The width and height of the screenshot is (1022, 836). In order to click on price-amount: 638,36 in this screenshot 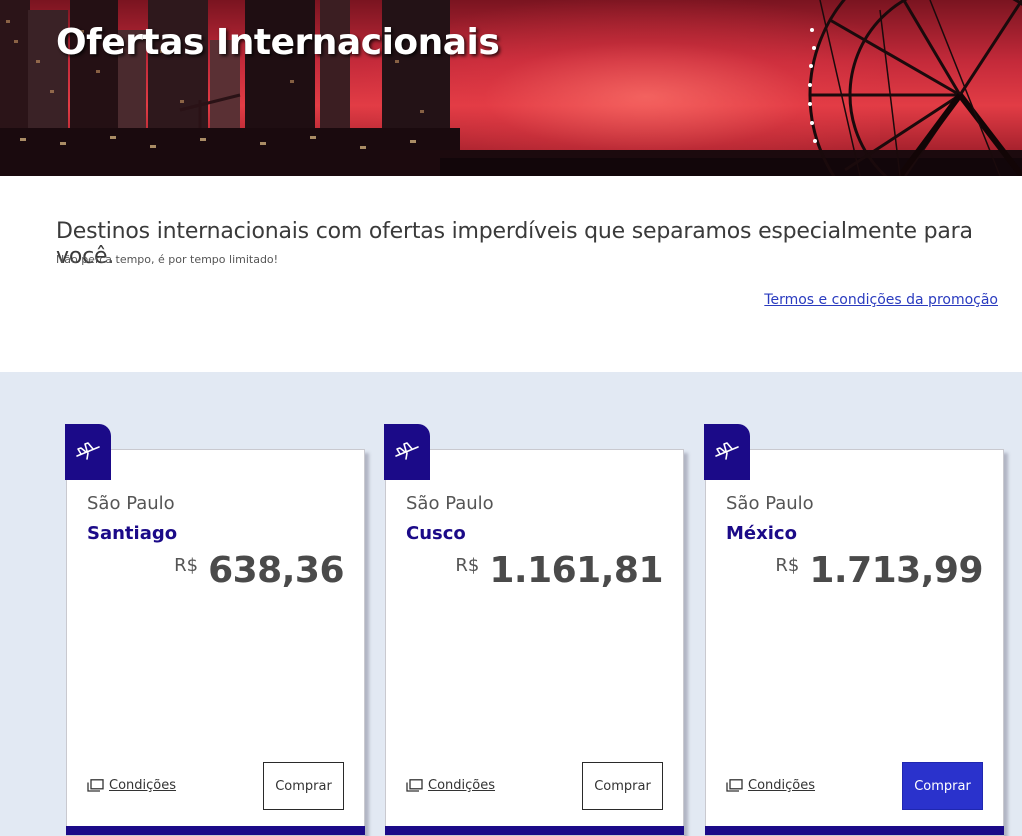, I will do `click(276, 570)`.